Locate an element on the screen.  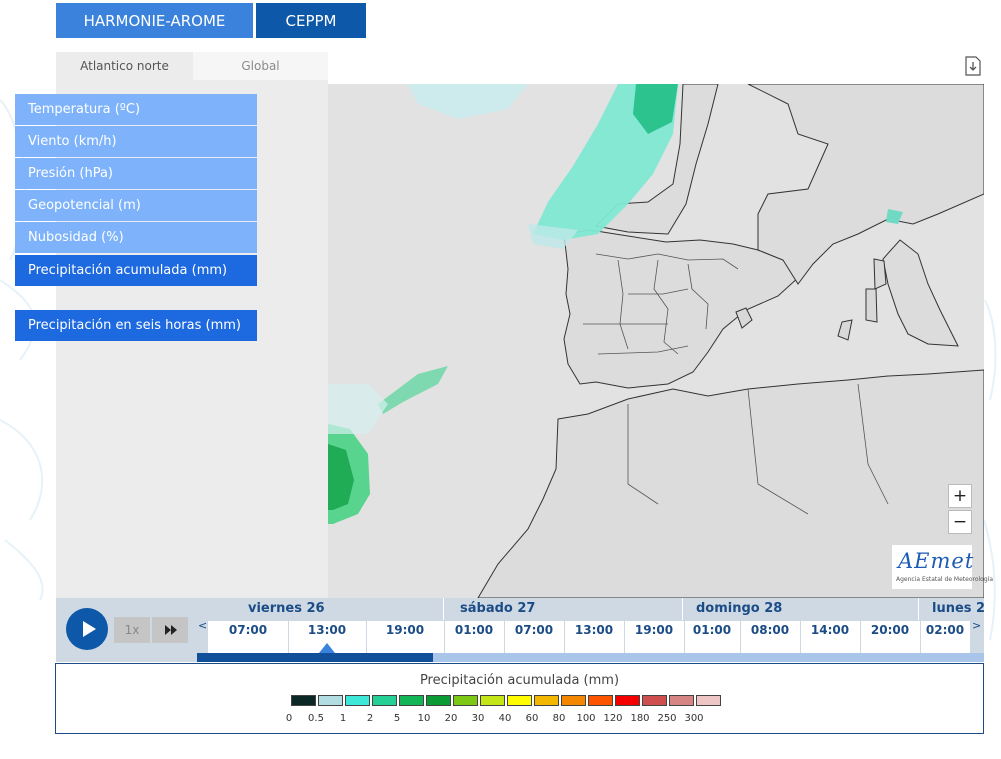
hour-cell: 02:00 is located at coordinates (945, 637).